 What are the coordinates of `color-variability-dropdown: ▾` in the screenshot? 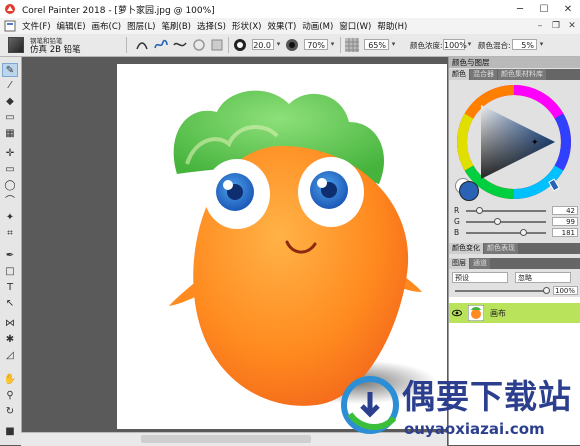 It's located at (469, 44).